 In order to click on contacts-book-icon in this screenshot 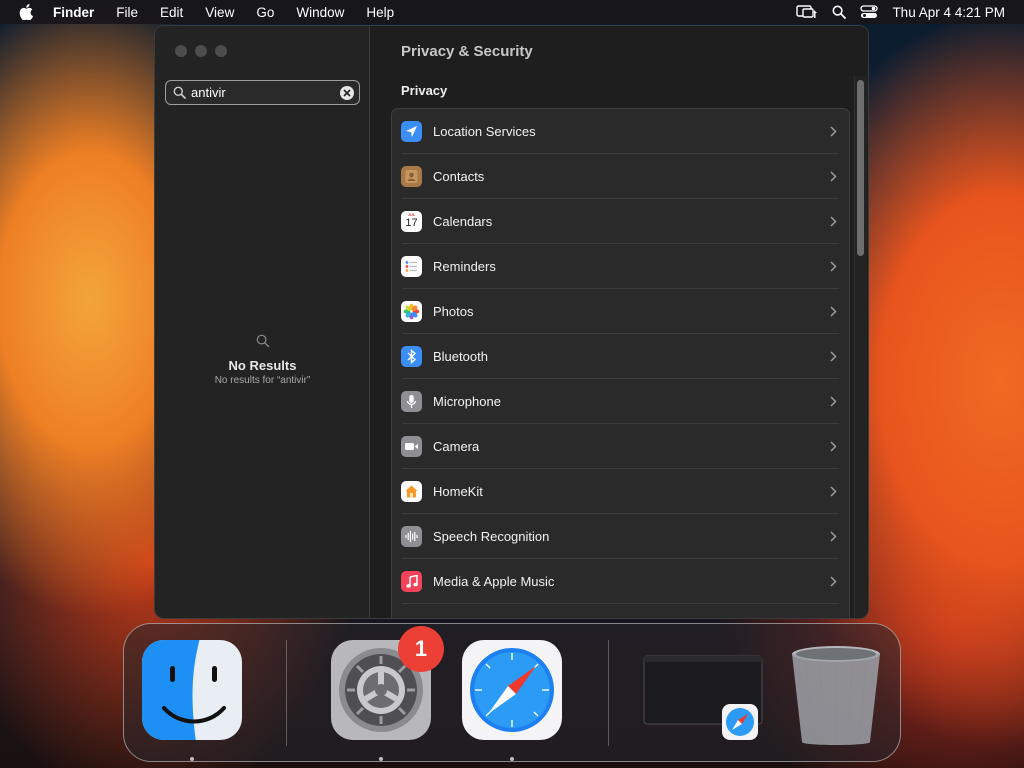, I will do `click(411, 176)`.